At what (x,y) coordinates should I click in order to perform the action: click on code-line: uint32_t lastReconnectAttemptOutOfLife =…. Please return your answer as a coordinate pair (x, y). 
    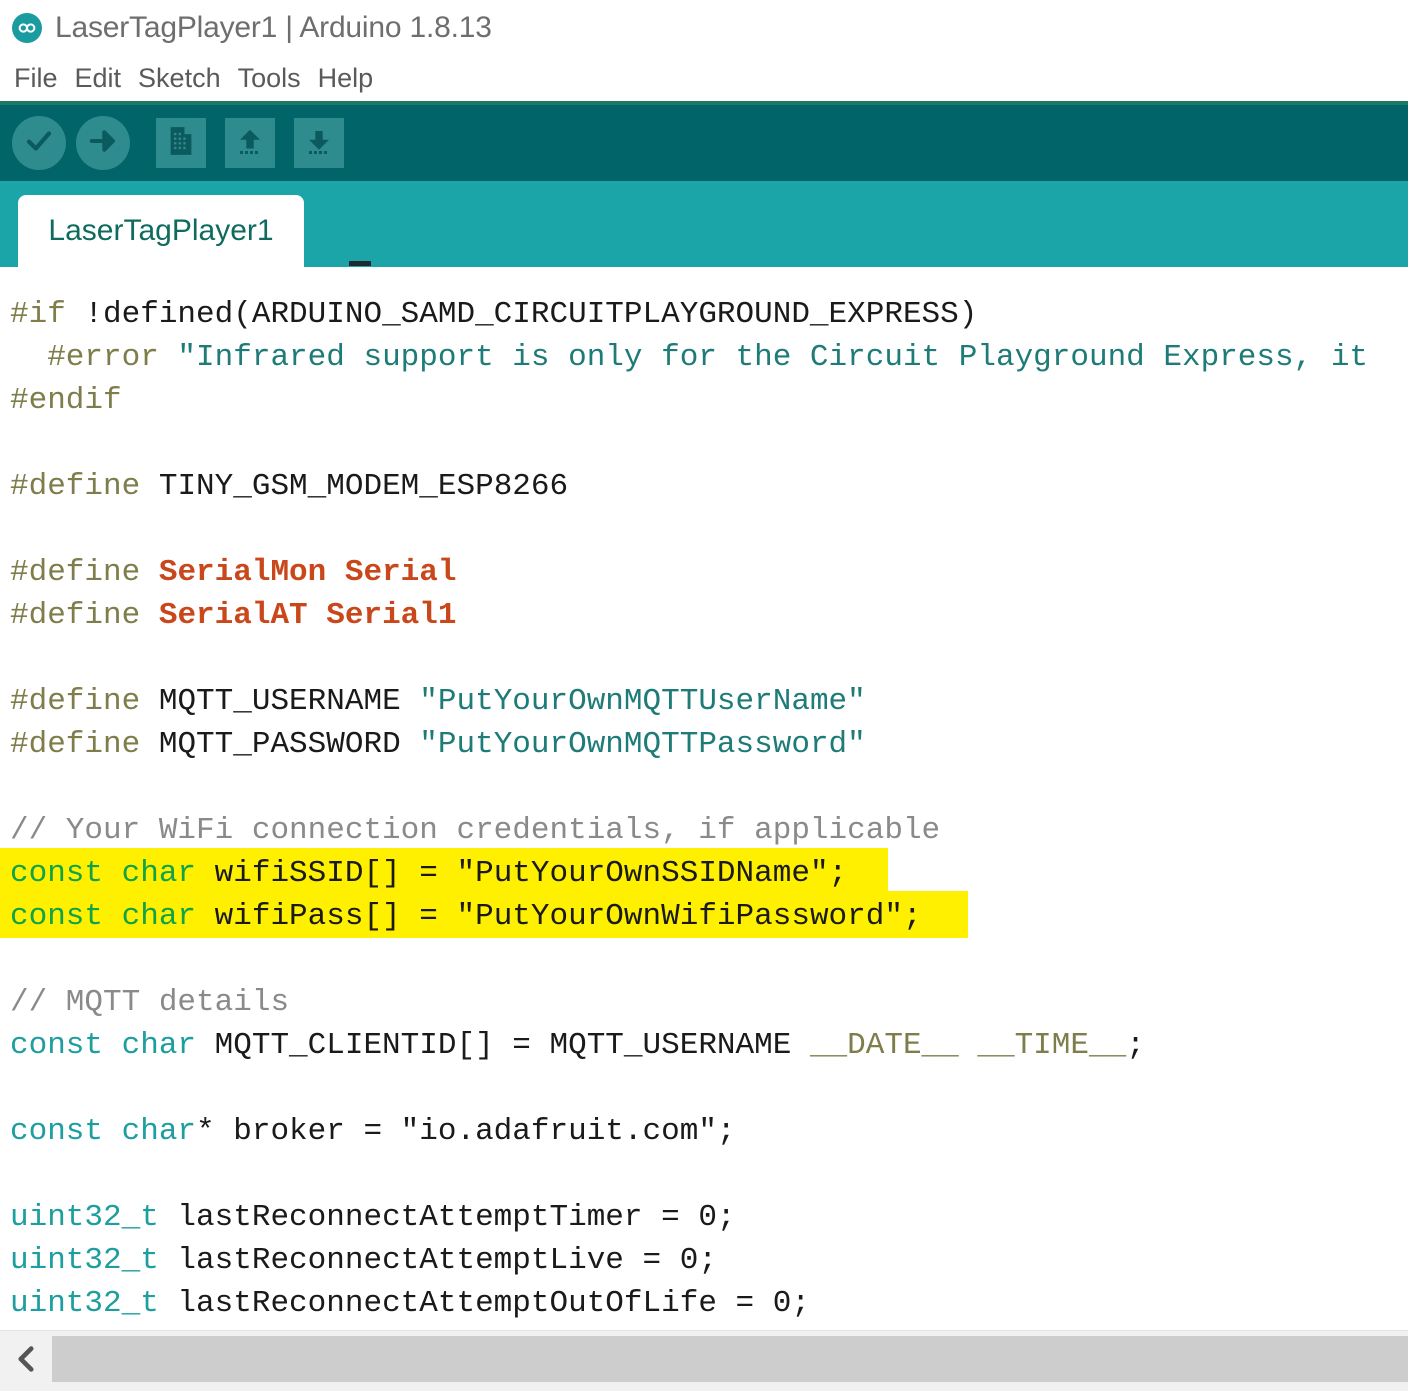
    Looking at the image, I should click on (709, 1303).